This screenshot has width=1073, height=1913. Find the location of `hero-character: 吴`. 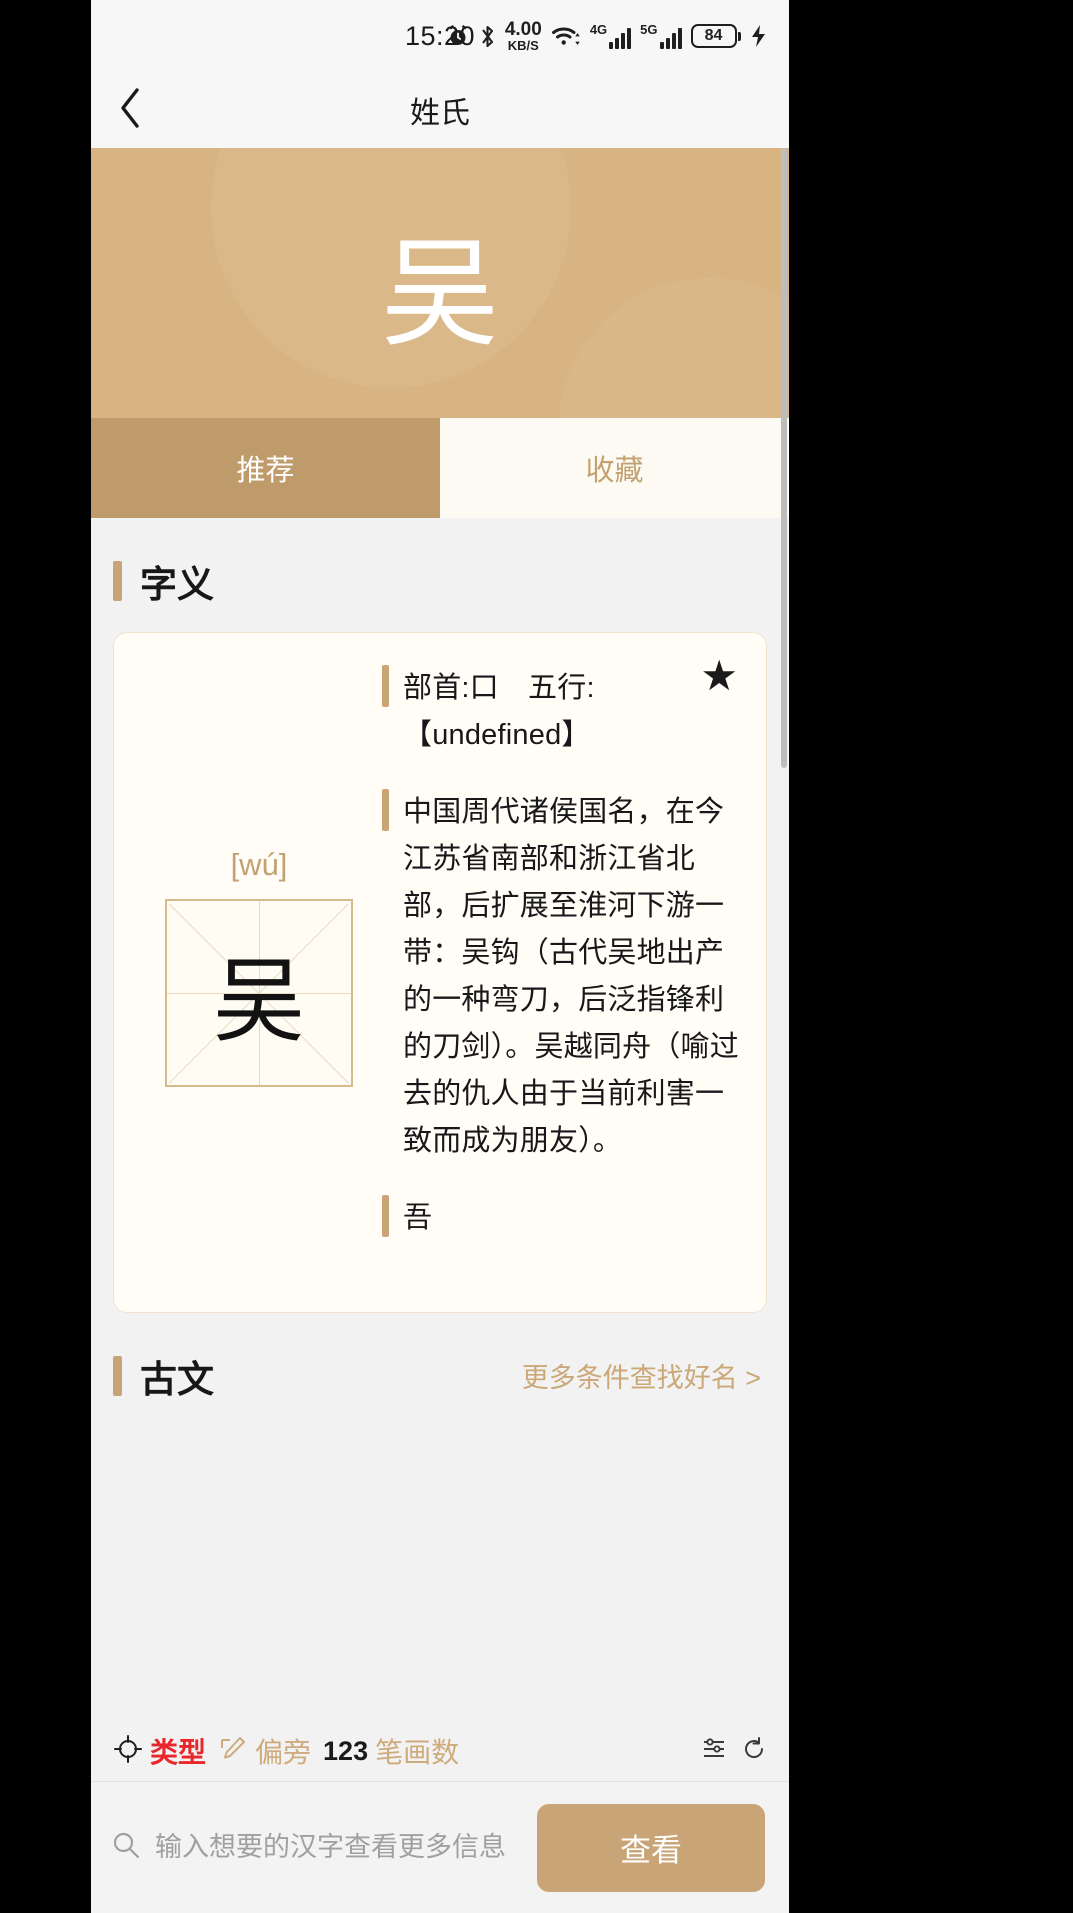

hero-character: 吴 is located at coordinates (439, 293).